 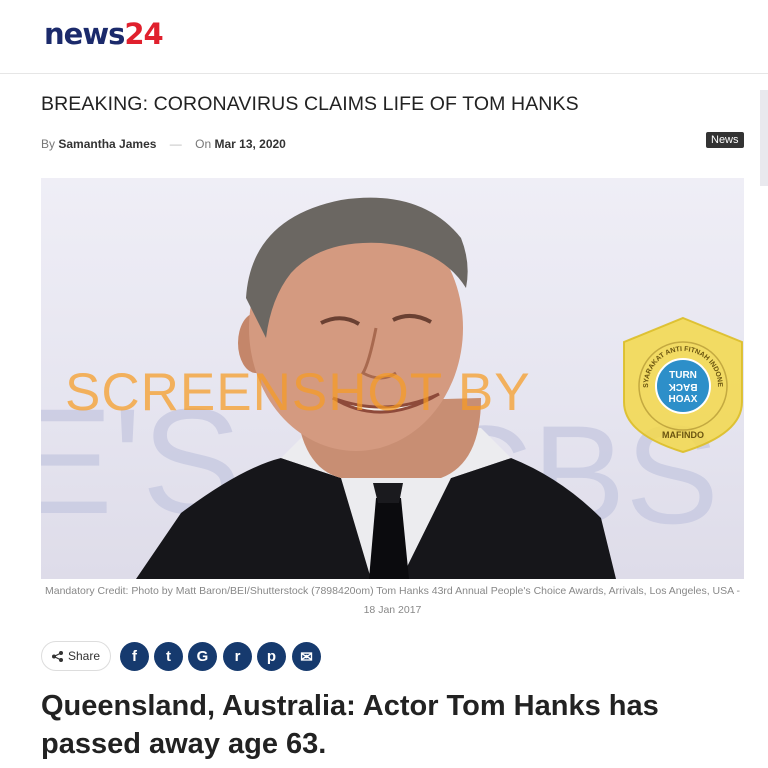 I want to click on facebook-icon: f, so click(x=134, y=656).